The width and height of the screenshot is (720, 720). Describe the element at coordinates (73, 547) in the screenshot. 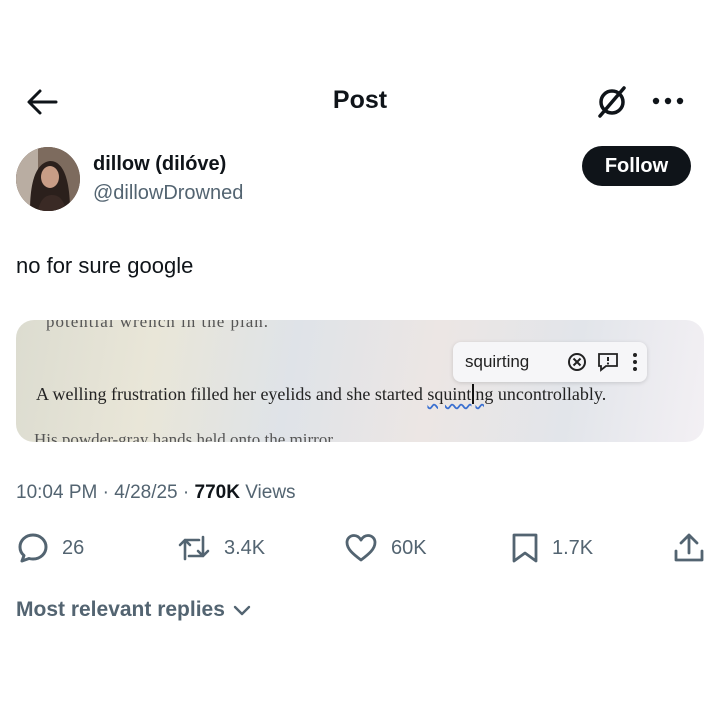

I see `reply-count: 26` at that location.